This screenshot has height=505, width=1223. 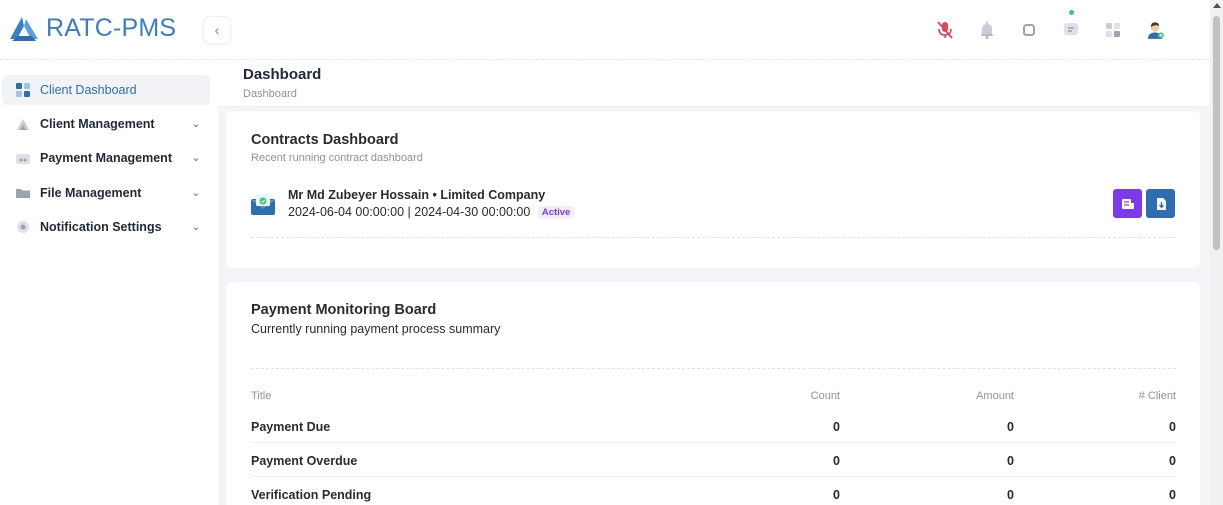 I want to click on stop-button, so click(x=1029, y=30).